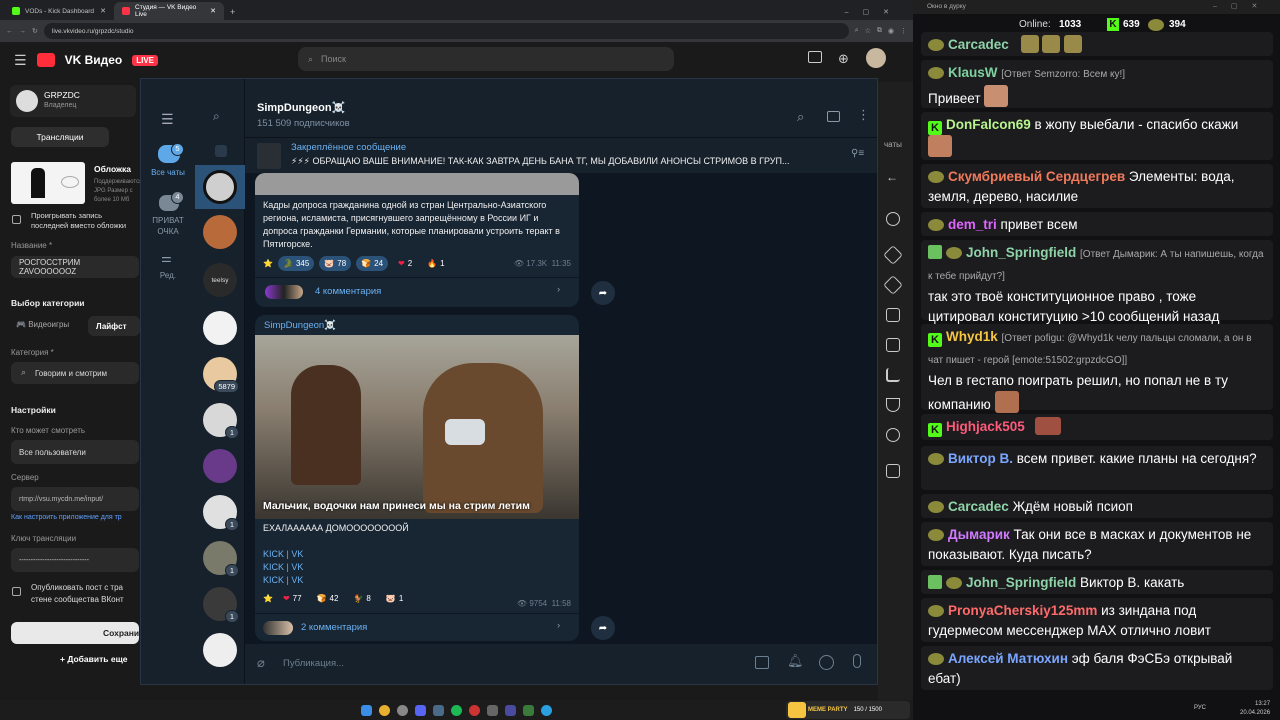 This screenshot has width=1280, height=720. What do you see at coordinates (394, 598) in the screenshot?
I see `reaction: 🐷 1` at bounding box center [394, 598].